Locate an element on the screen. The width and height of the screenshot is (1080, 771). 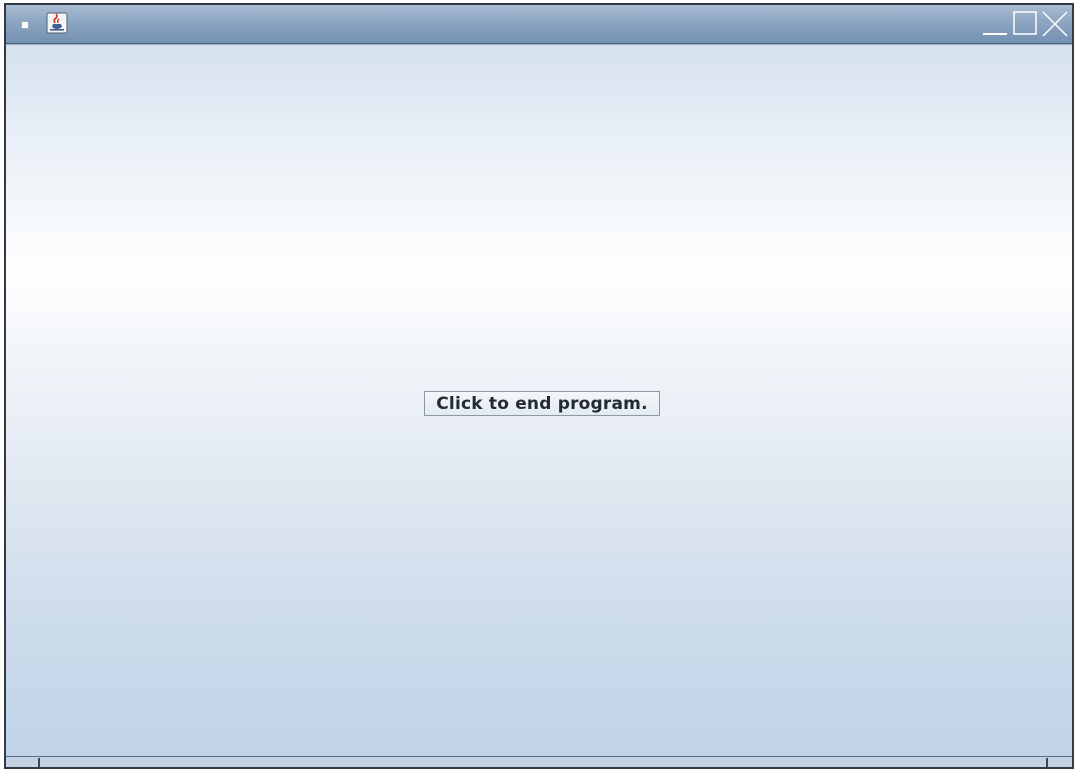
minimize-icon is located at coordinates (995, 24).